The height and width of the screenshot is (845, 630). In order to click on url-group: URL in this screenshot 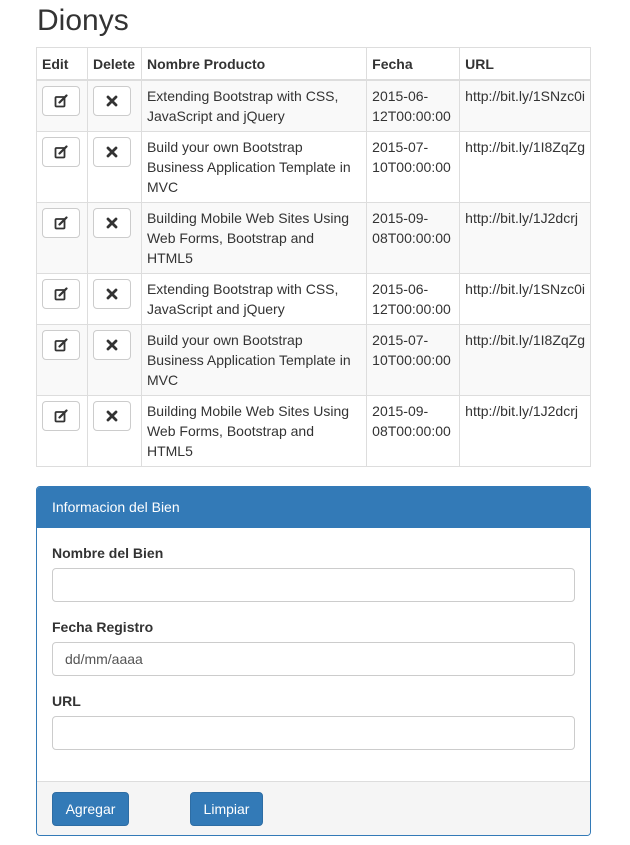, I will do `click(313, 720)`.